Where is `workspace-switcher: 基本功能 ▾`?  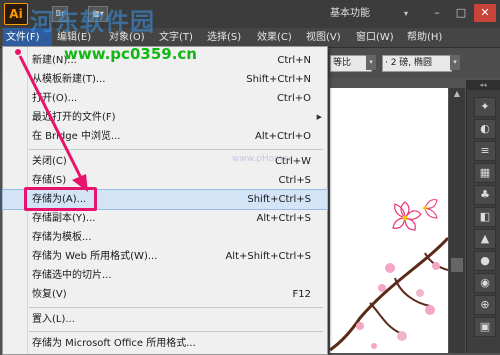 workspace-switcher: 基本功能 ▾ is located at coordinates (369, 14).